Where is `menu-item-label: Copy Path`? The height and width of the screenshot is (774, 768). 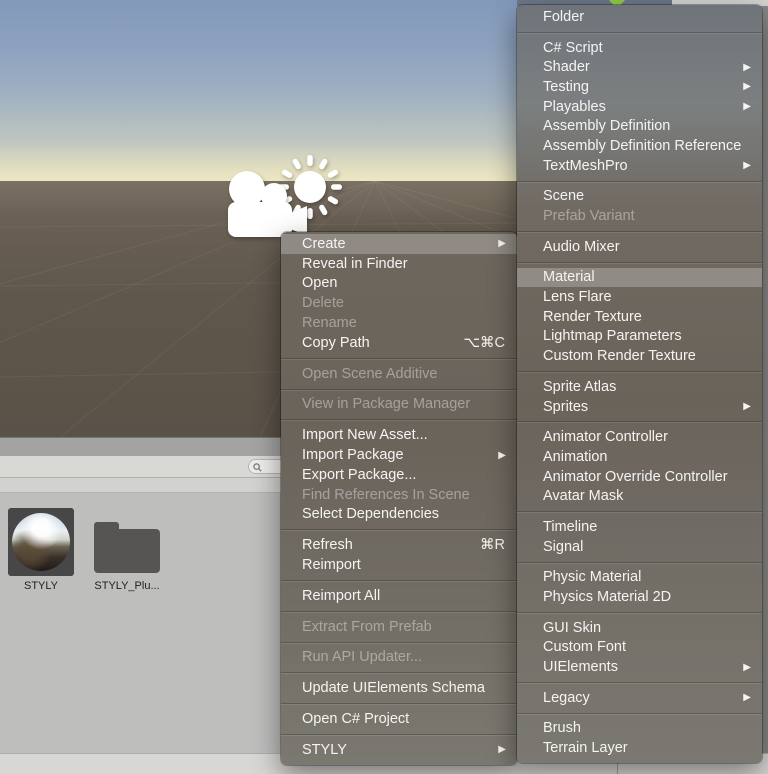
menu-item-label: Copy Path is located at coordinates (336, 342).